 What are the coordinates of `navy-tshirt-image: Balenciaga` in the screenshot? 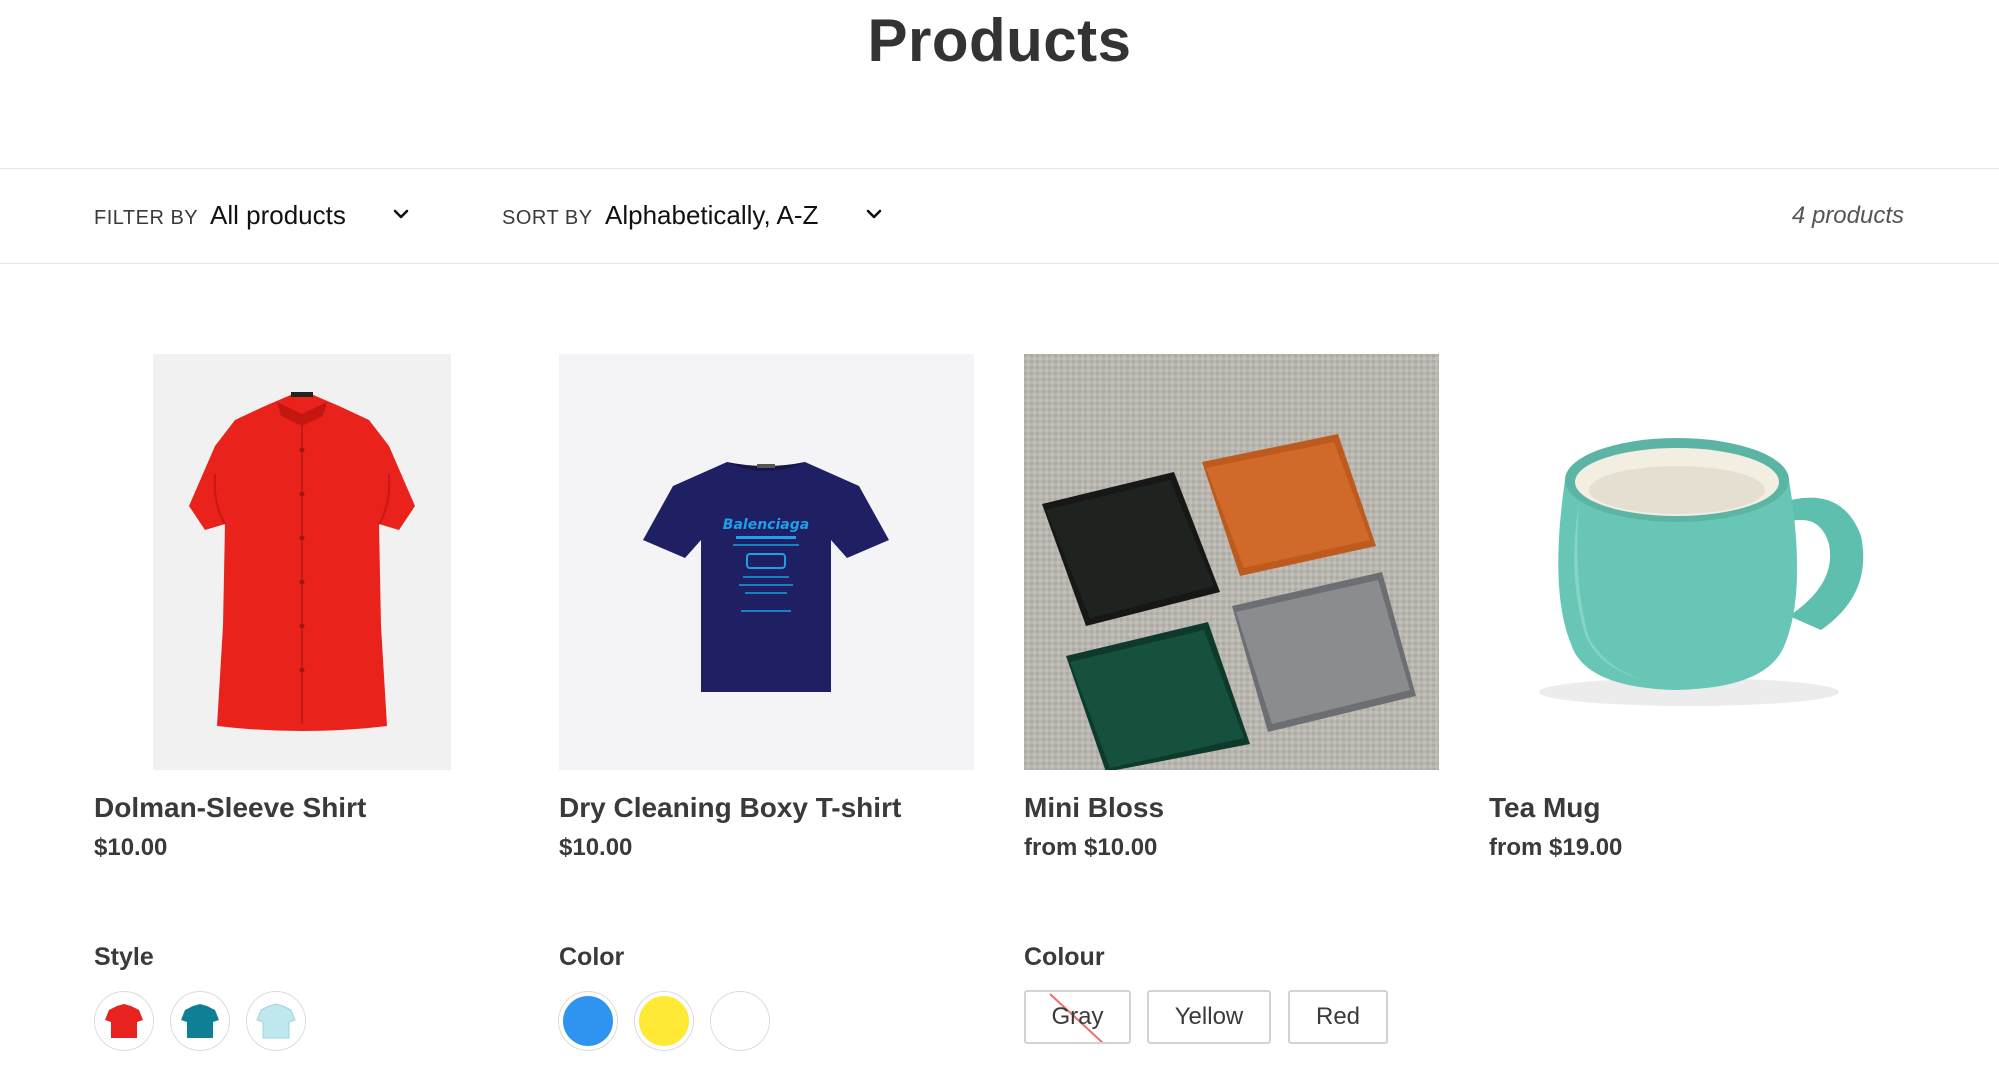 It's located at (766, 562).